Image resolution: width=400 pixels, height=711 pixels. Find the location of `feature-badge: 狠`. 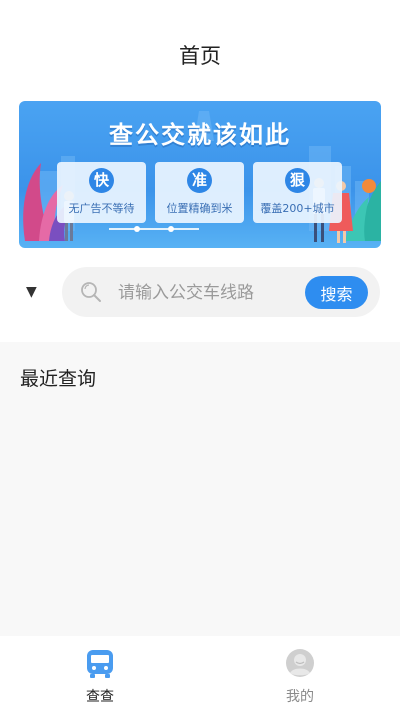

feature-badge: 狠 is located at coordinates (297, 180).